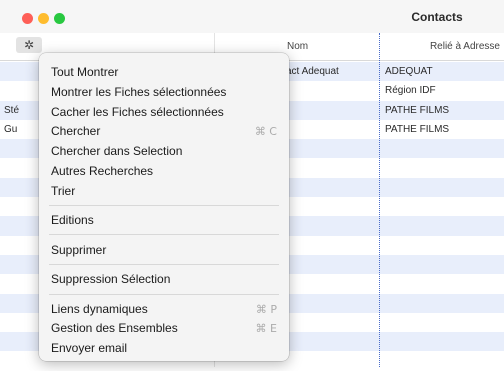  I want to click on column-header-nom: Nom, so click(297, 46).